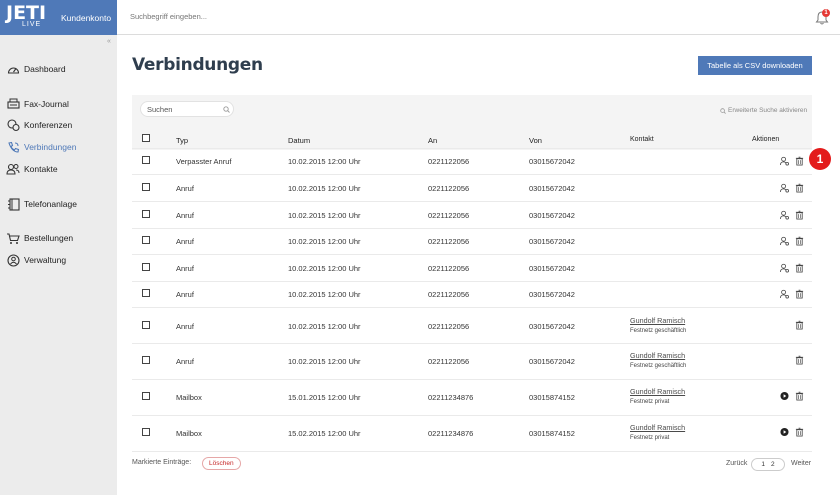 The image size is (840, 495). What do you see at coordinates (13, 169) in the screenshot?
I see `contacts-icon` at bounding box center [13, 169].